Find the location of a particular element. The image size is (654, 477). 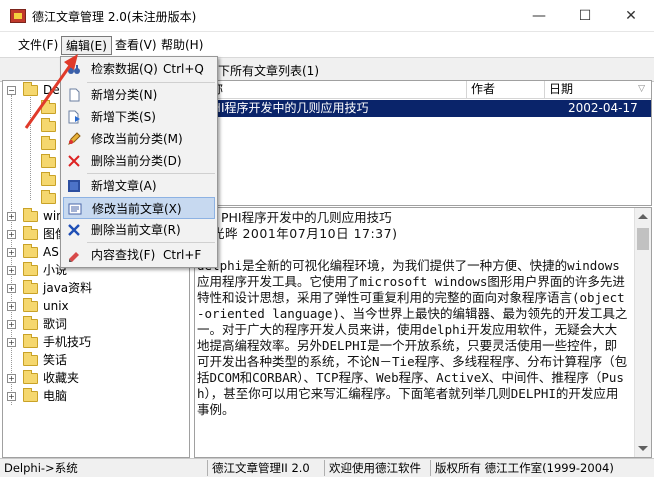

column-header-date-label: 日期 is located at coordinates (561, 89).